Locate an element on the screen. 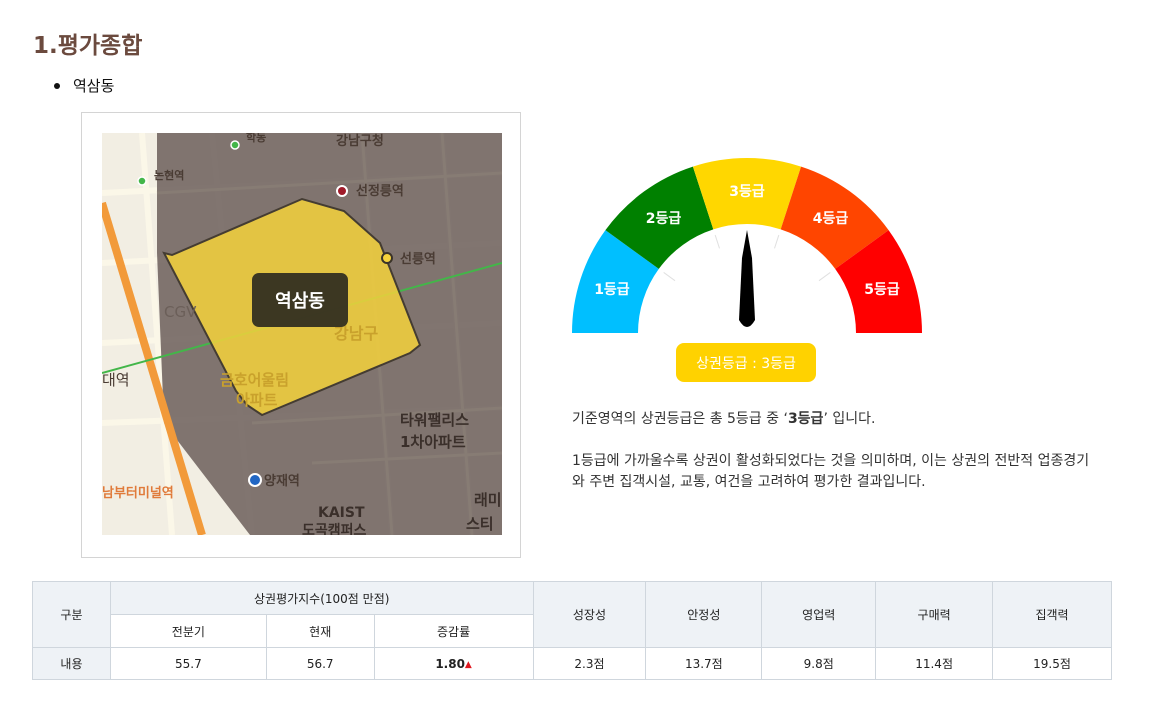 This screenshot has height=718, width=1152. map-label: 선정릉역 is located at coordinates (380, 191).